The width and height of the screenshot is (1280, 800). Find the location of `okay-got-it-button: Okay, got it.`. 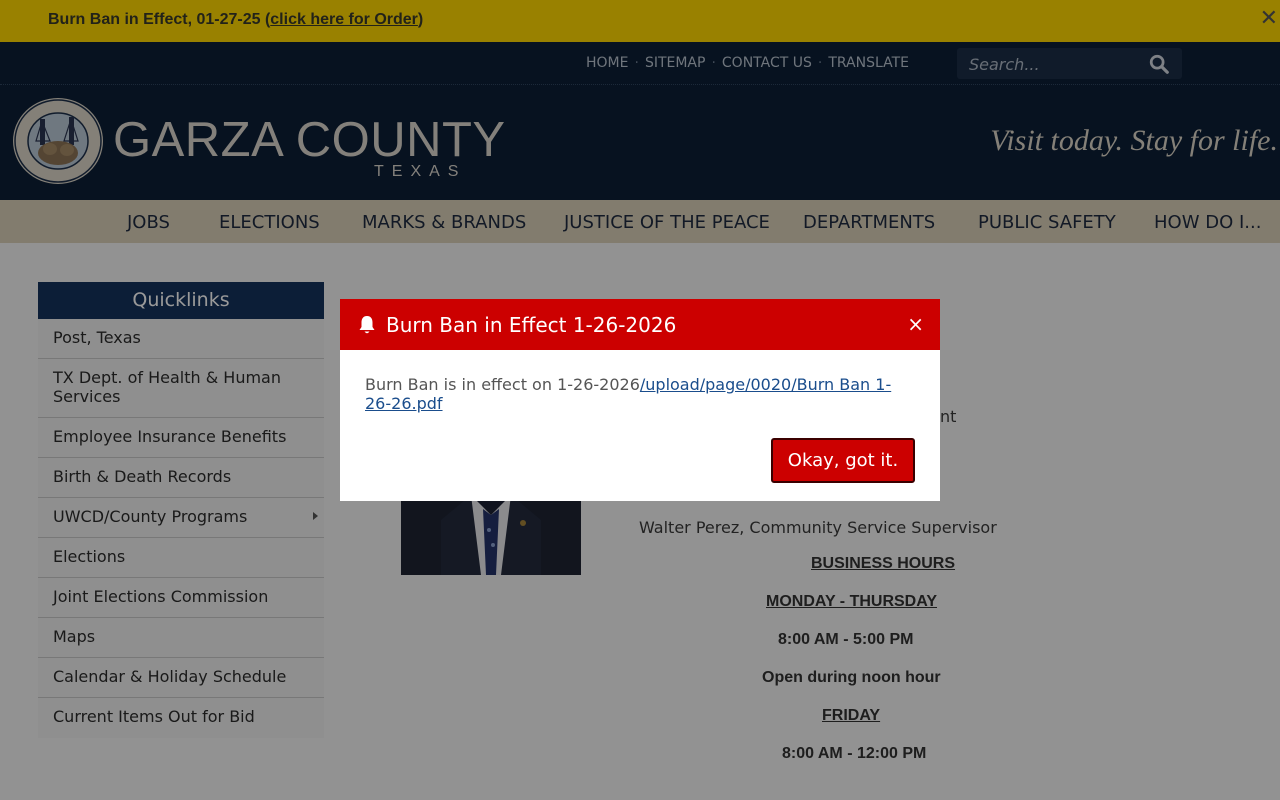

okay-got-it-button: Okay, got it. is located at coordinates (843, 460).